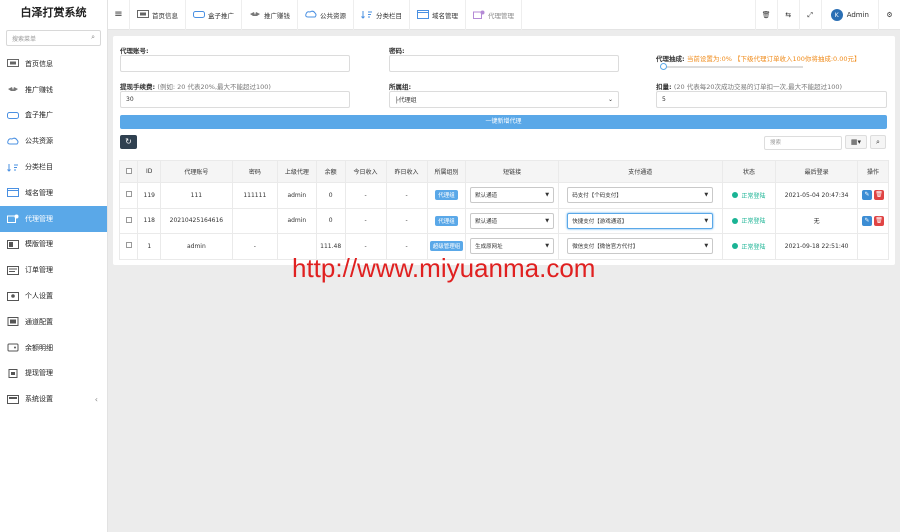  Describe the element at coordinates (235, 63) in the screenshot. I see `account-field` at that location.